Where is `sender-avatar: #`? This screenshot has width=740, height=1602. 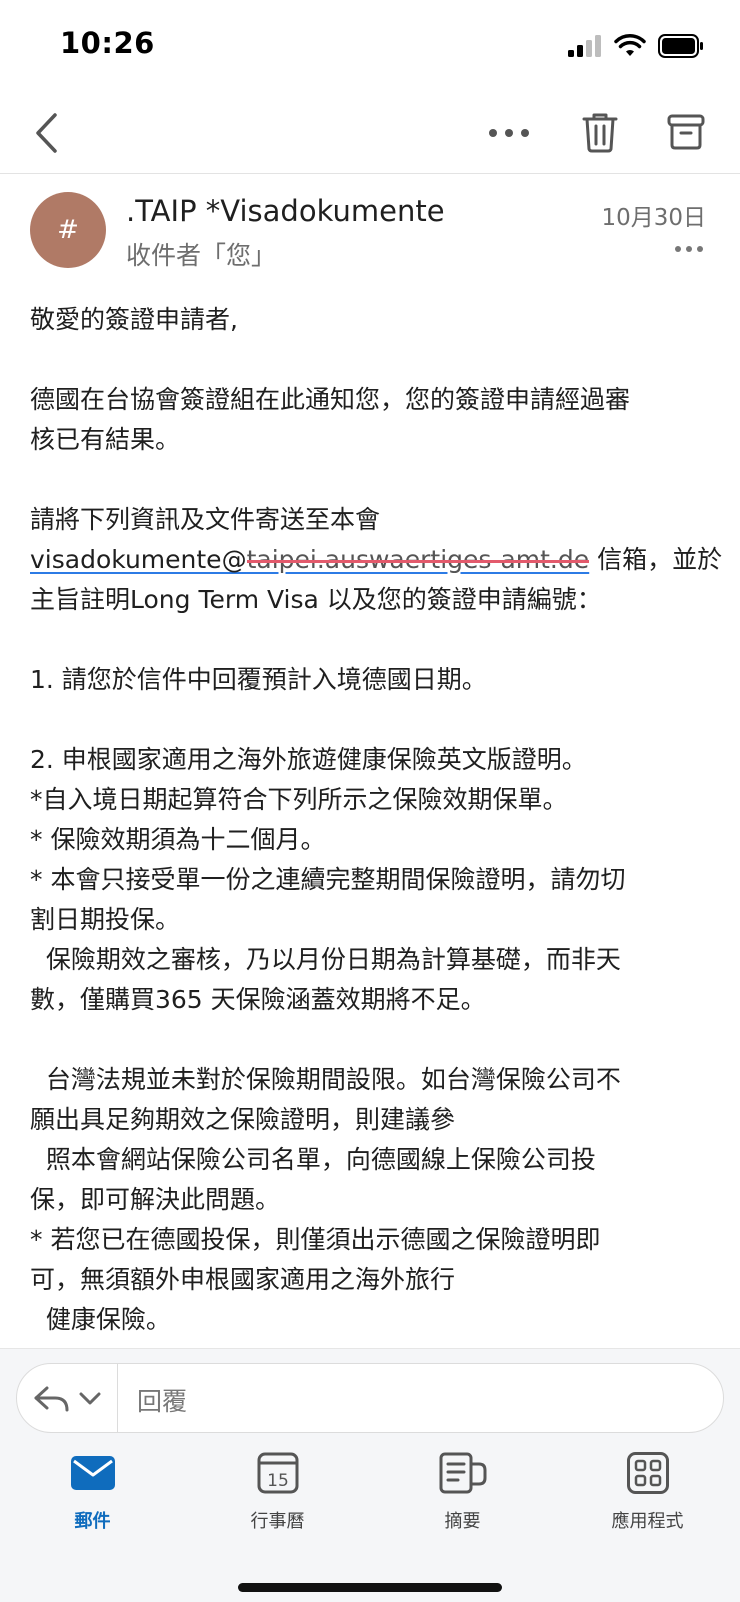
sender-avatar: # is located at coordinates (68, 230).